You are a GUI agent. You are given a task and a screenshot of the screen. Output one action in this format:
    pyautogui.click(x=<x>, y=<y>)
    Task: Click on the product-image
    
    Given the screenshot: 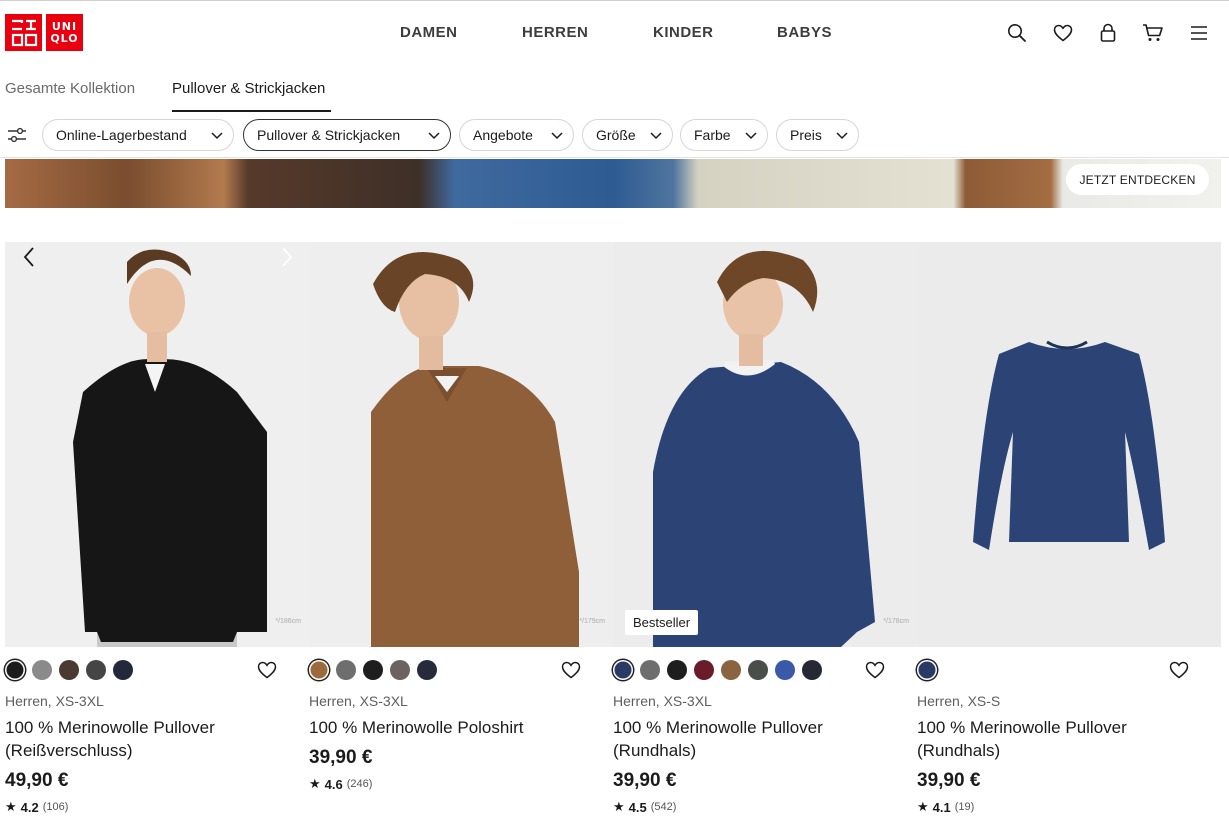 What is the action you would take?
    pyautogui.click(x=1069, y=444)
    